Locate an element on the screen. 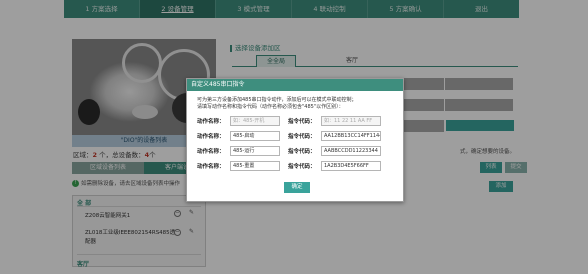  action-name-input: 如：485-开机 is located at coordinates (255, 121).